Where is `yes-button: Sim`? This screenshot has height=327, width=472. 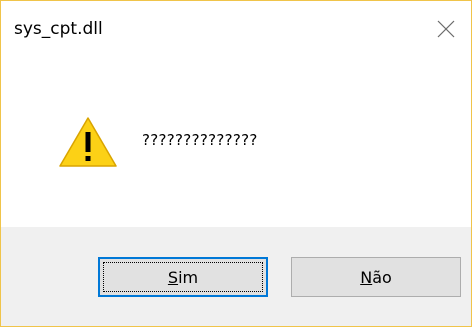
yes-button: Sim is located at coordinates (183, 277).